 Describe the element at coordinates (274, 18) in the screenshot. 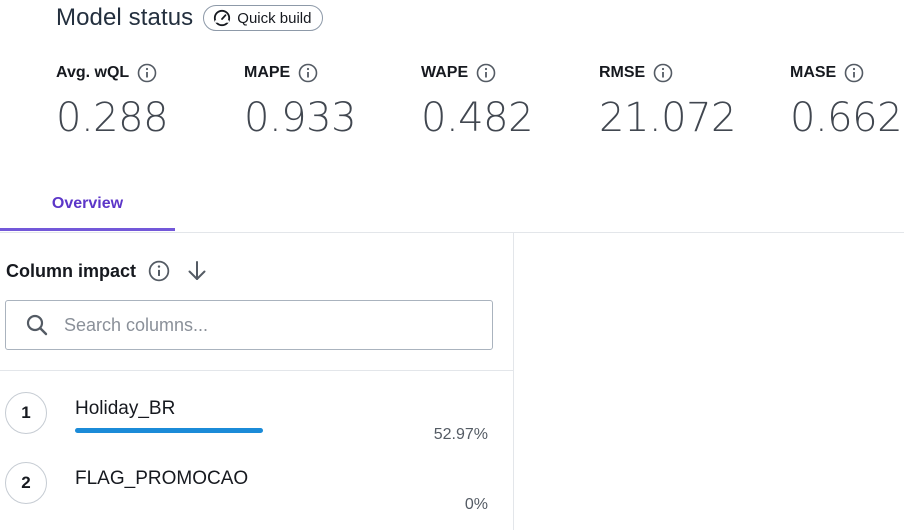

I see `badge-label: Quick build` at that location.